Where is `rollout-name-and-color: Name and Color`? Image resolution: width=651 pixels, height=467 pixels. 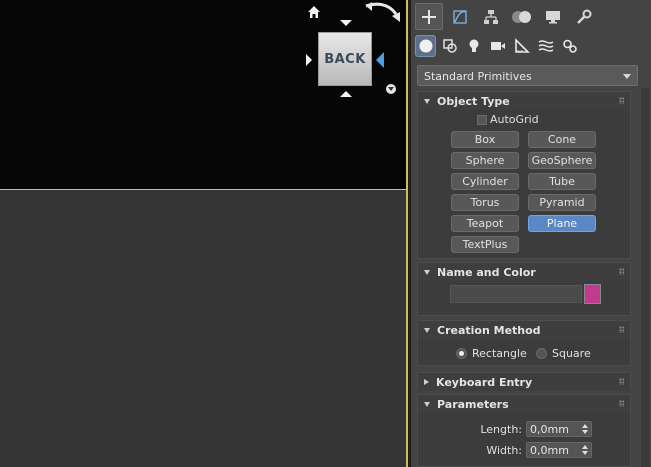
rollout-name-and-color: Name and Color is located at coordinates (524, 289).